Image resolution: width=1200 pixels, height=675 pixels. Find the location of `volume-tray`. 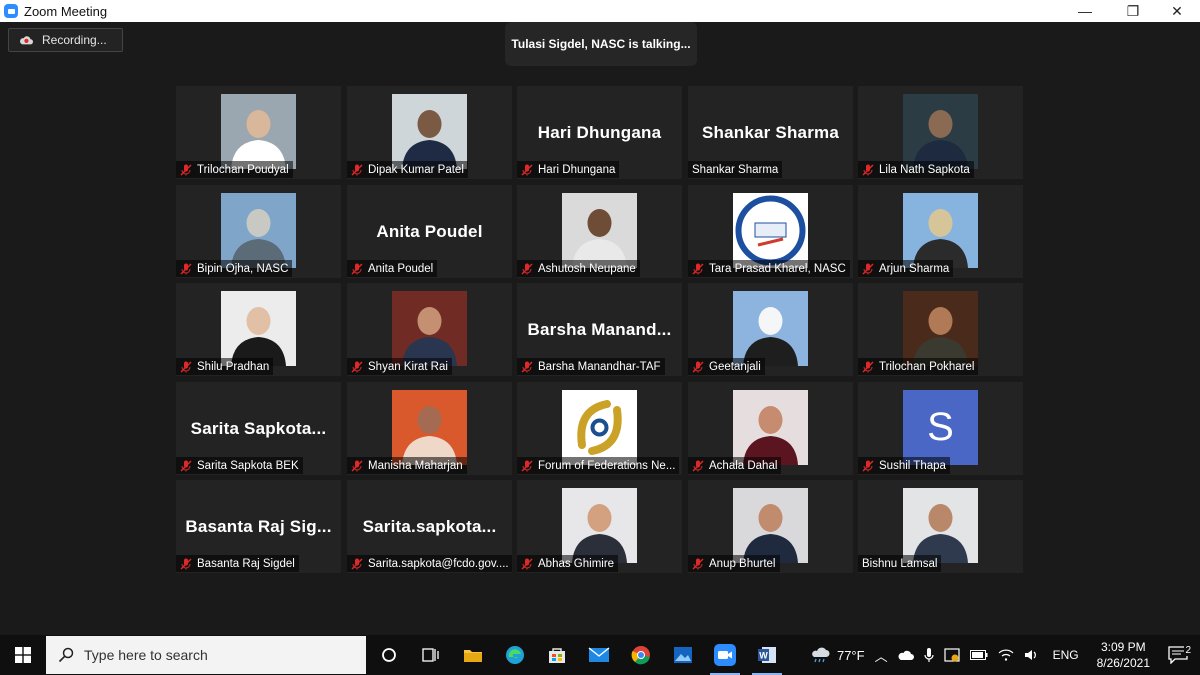

volume-tray is located at coordinates (1032, 655).